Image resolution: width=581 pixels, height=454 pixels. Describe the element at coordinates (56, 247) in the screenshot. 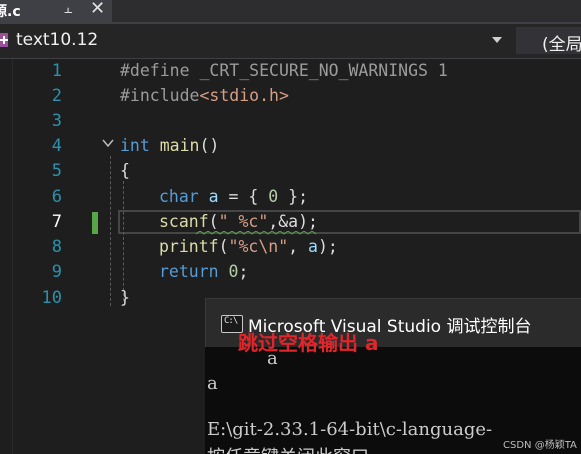

I see `line-number: 8` at that location.